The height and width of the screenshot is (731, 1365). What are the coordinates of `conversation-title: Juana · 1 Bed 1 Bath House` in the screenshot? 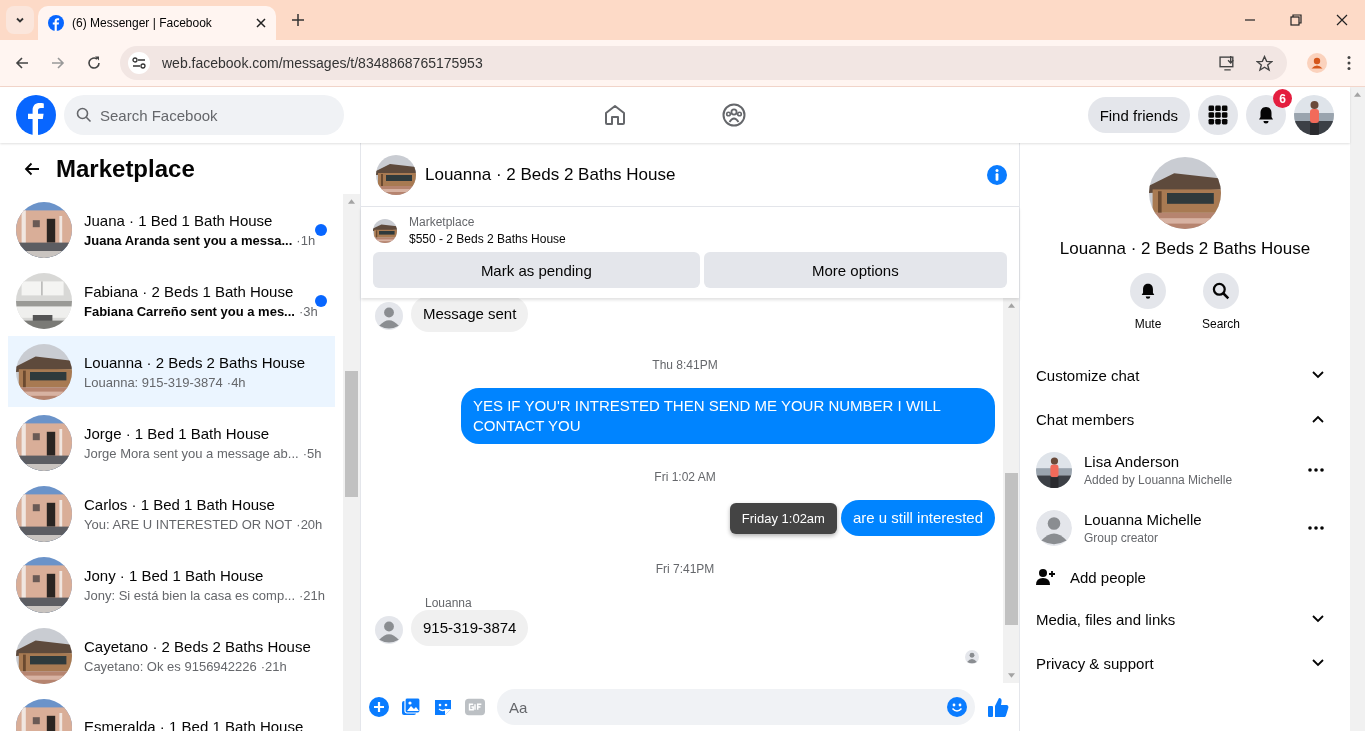 It's located at (179, 220).